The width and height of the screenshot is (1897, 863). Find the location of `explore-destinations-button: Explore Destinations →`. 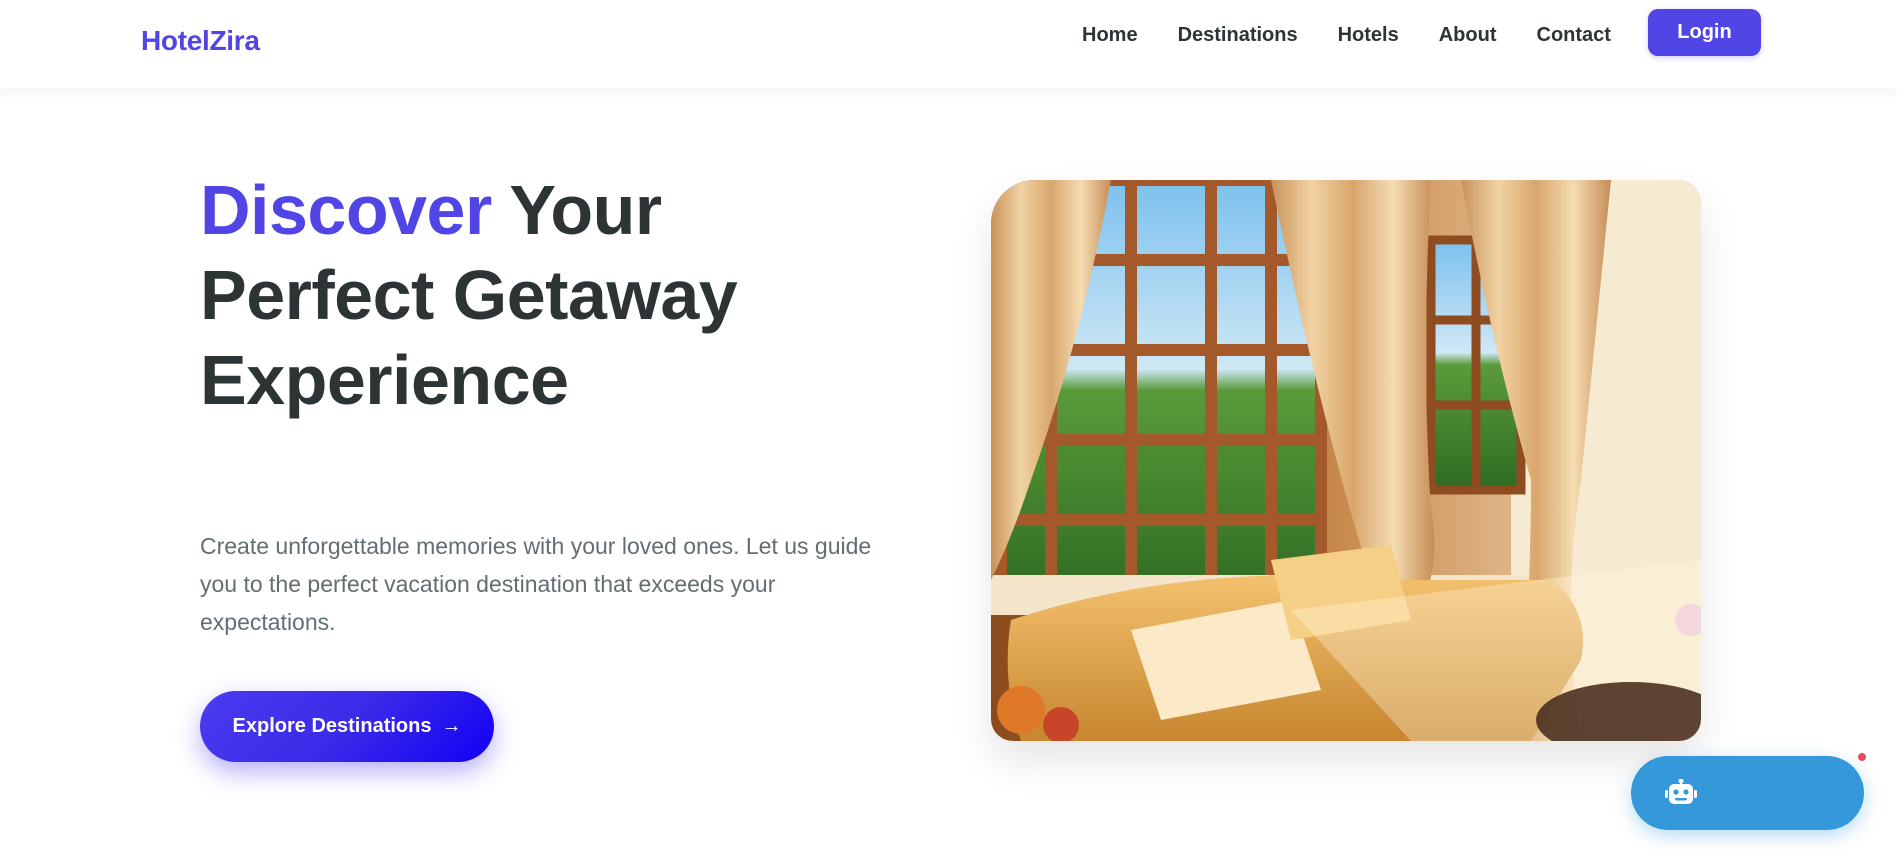

explore-destinations-button: Explore Destinations → is located at coordinates (347, 726).